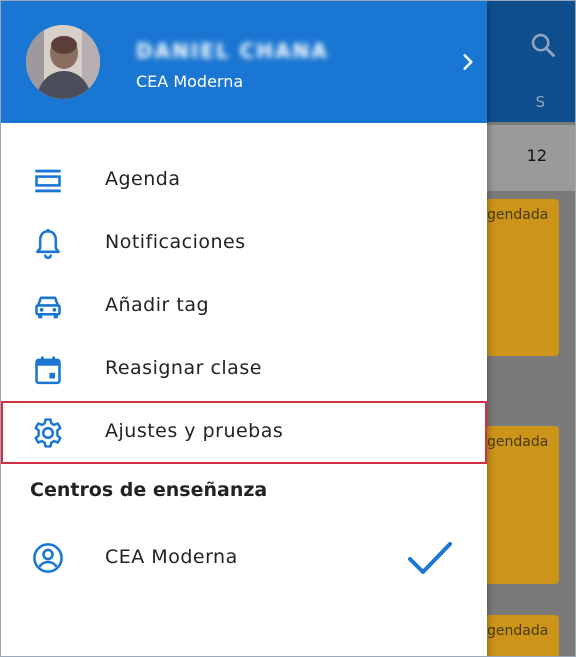  Describe the element at coordinates (430, 558) in the screenshot. I see `checkmark-icon` at that location.